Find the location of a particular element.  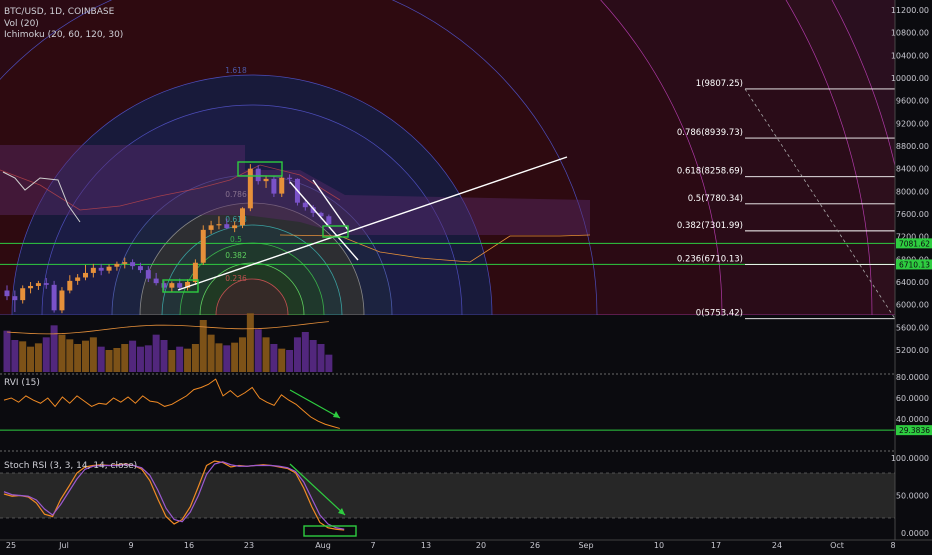

time-axis-tick: Jul is located at coordinates (63, 545).